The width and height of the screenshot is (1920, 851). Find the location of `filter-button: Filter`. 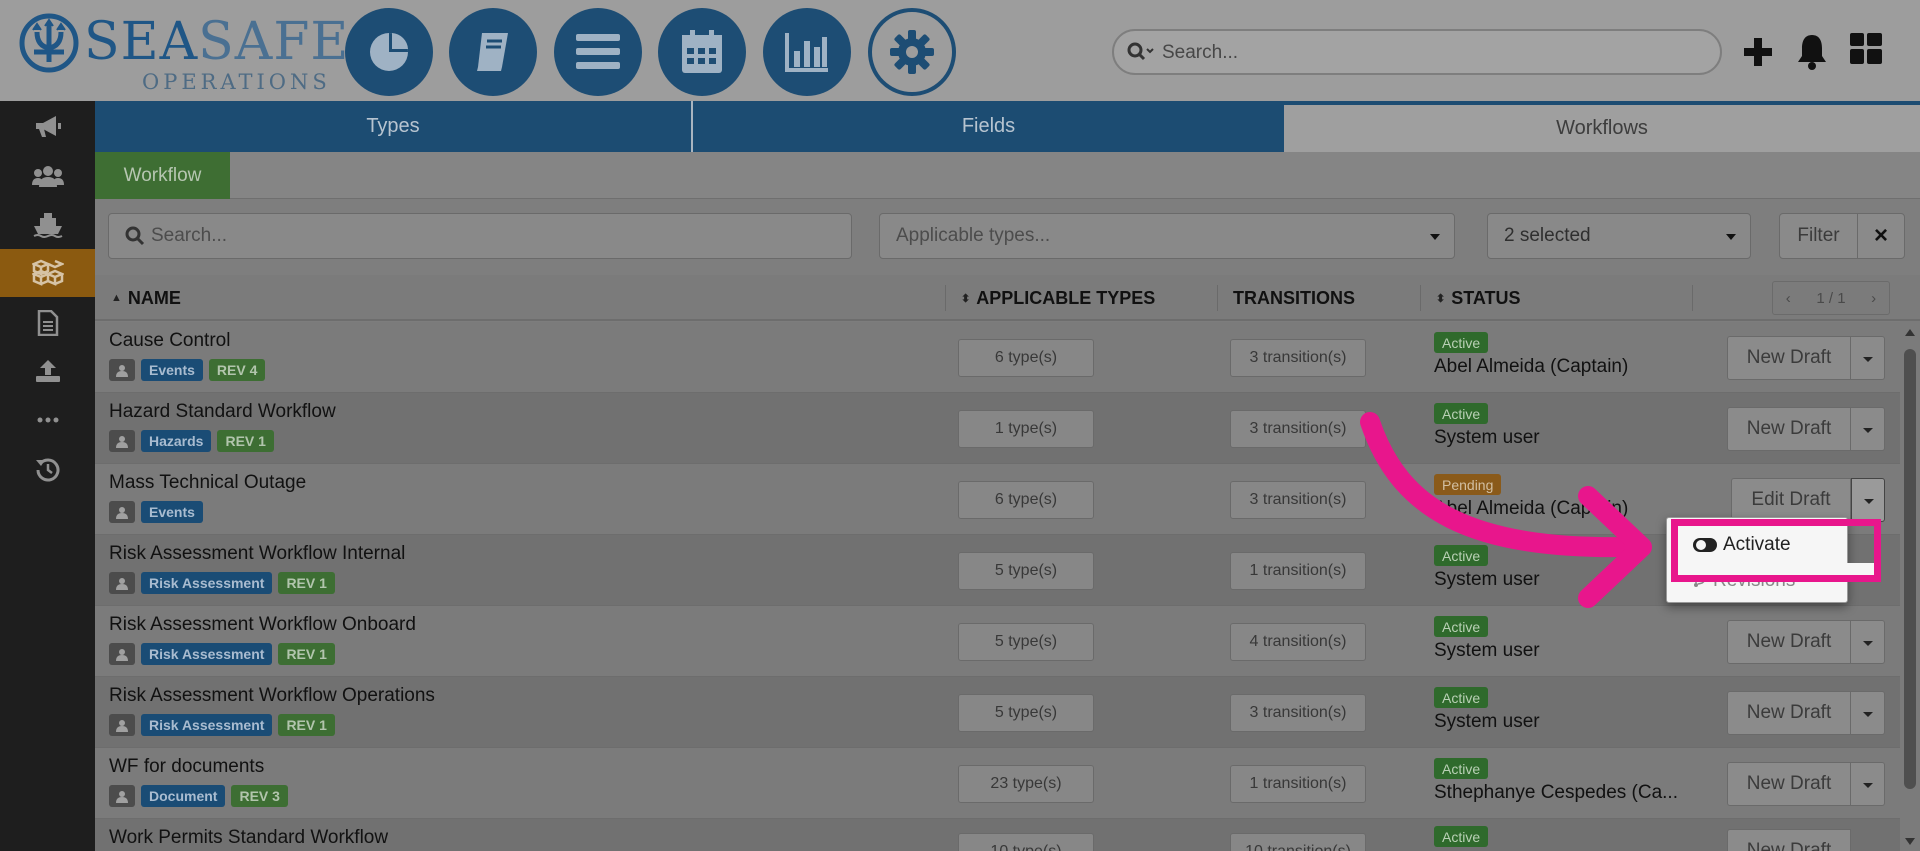

filter-button: Filter is located at coordinates (1818, 236).